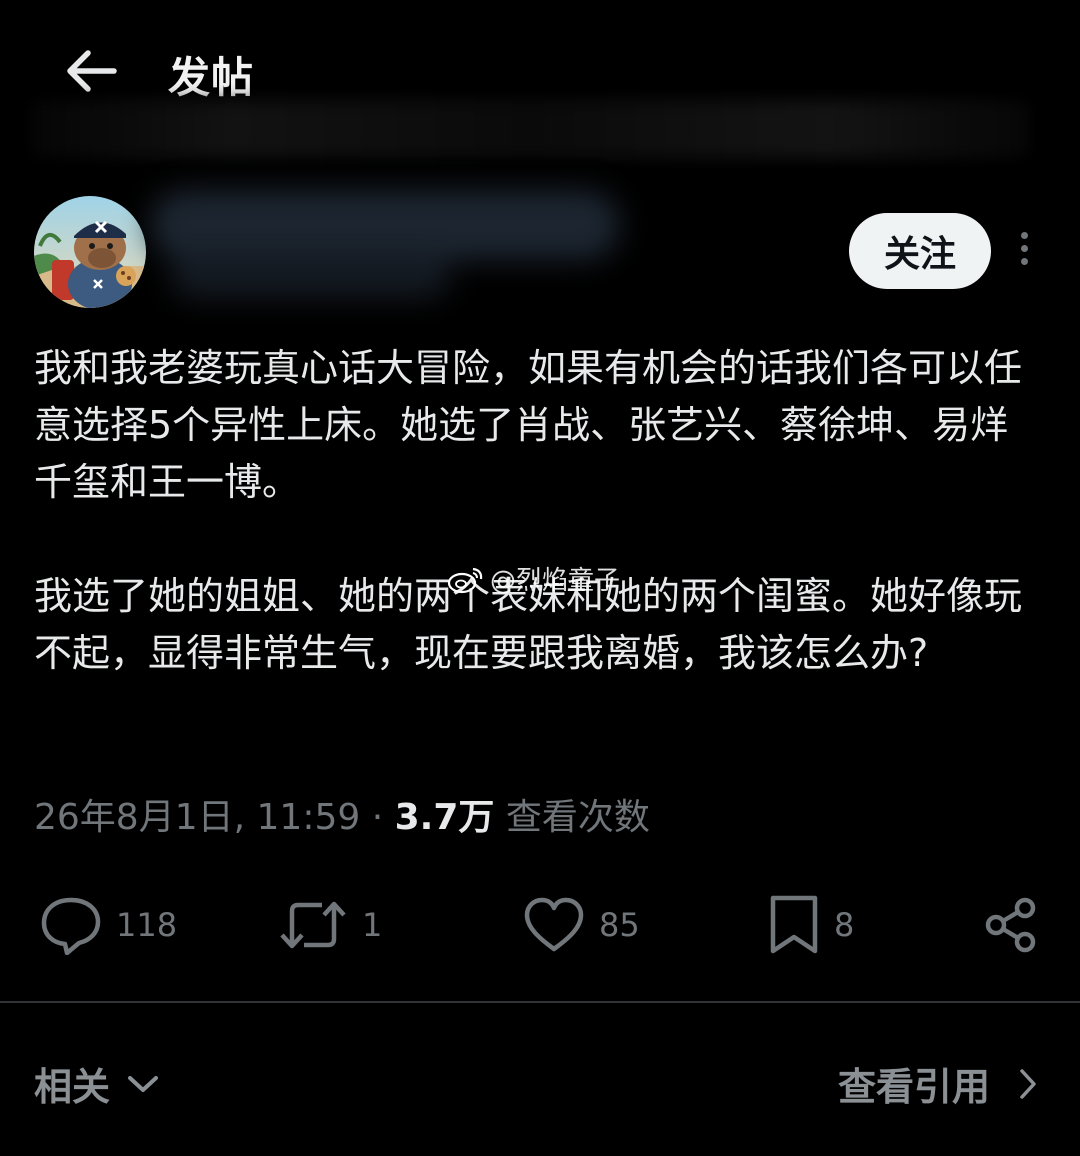  Describe the element at coordinates (1028, 1083) in the screenshot. I see `chevron-right-icon` at that location.